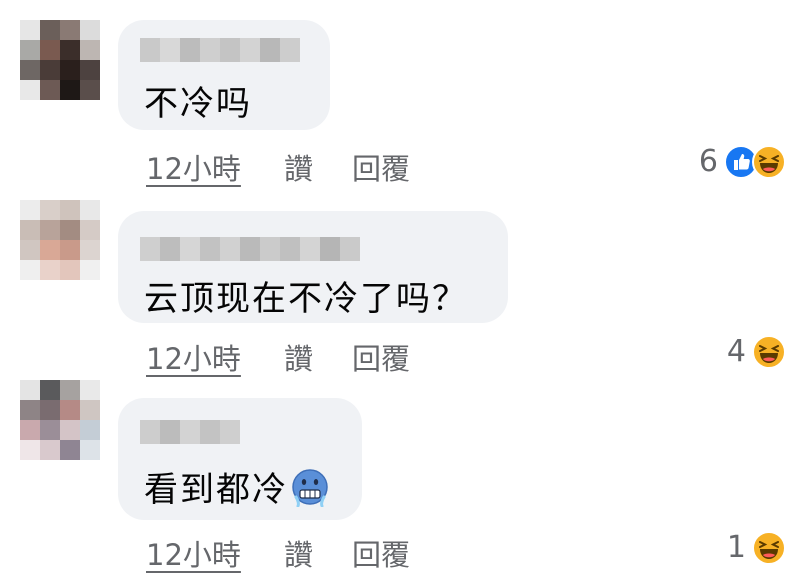 The width and height of the screenshot is (800, 582). I want to click on comment-text: 看到都冷, so click(216, 490).